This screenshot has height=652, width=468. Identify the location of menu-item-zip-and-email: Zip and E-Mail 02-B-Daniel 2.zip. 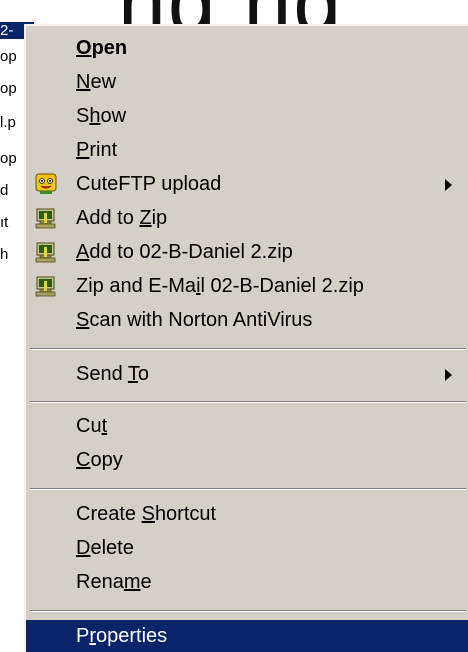
(247, 286).